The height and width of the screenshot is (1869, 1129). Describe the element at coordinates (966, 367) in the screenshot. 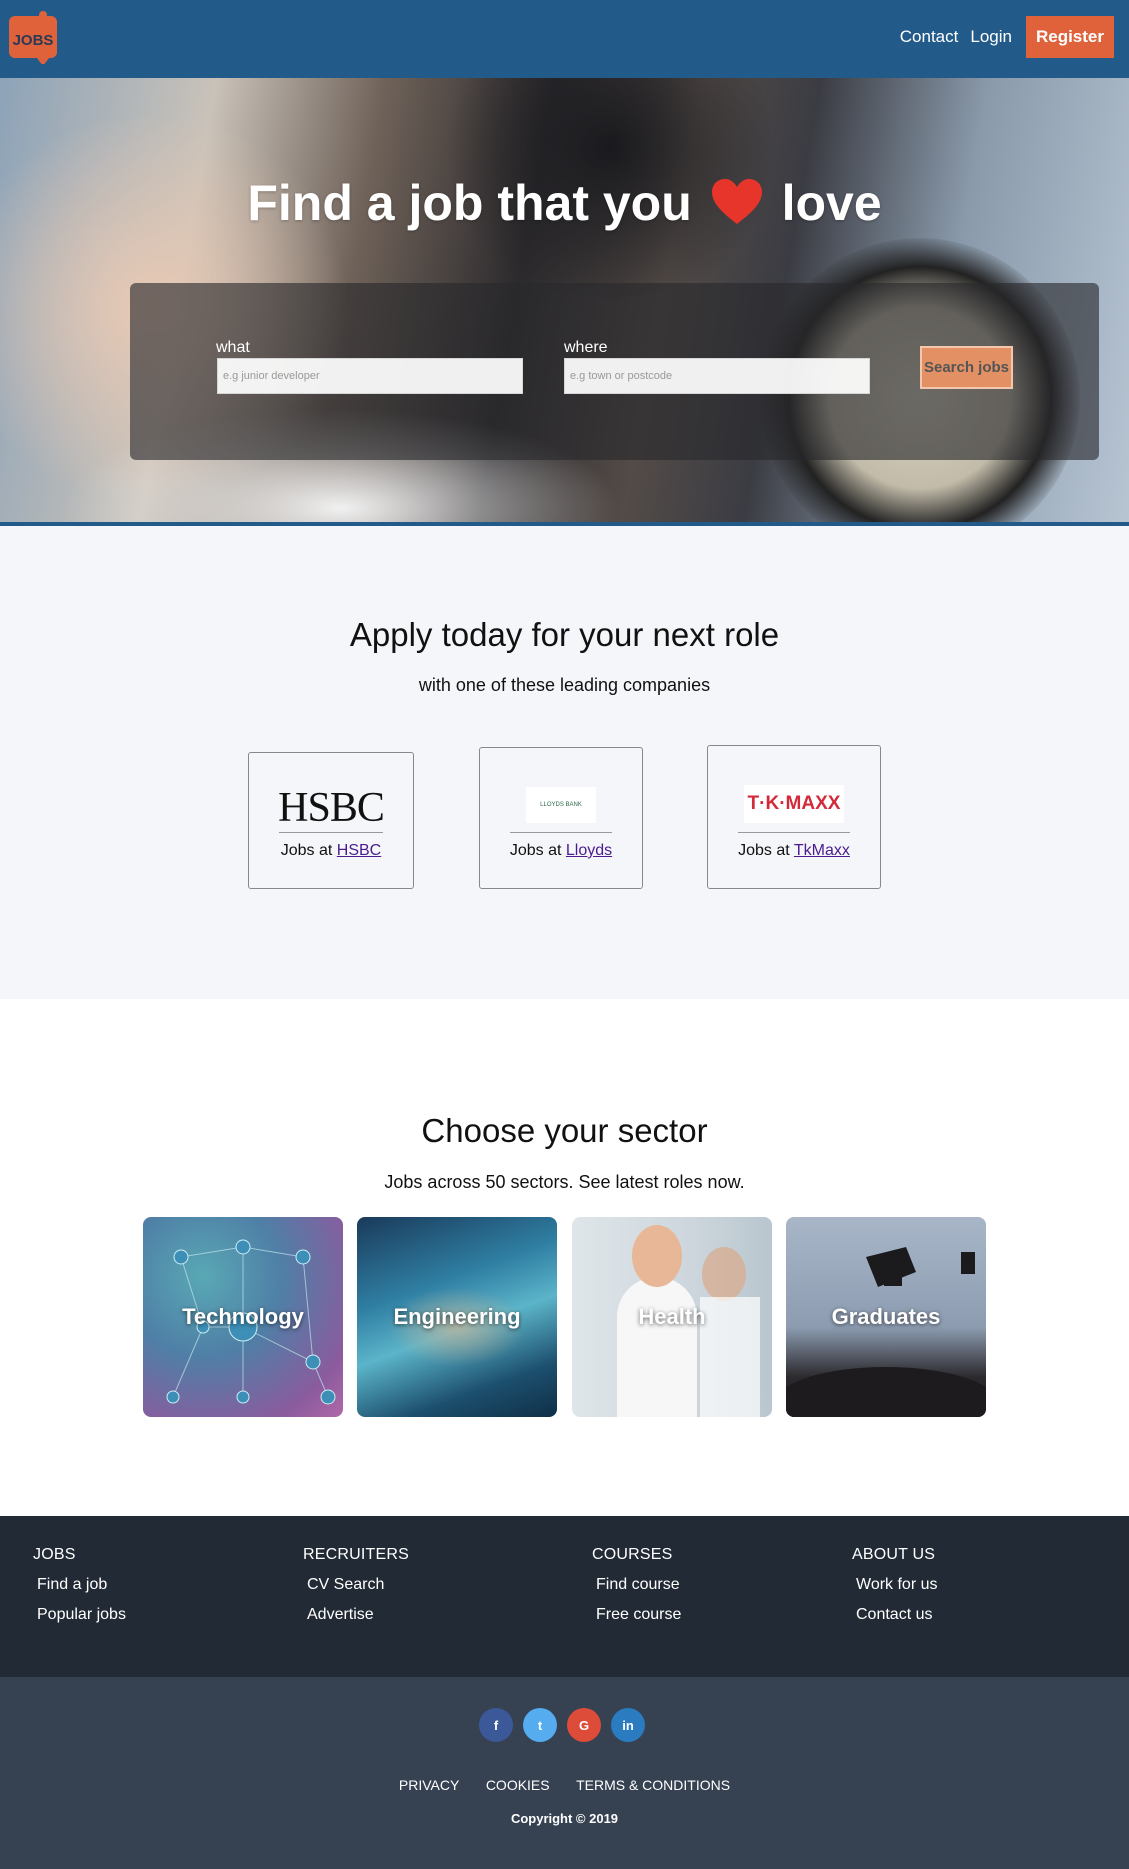

I see `search-jobs-button: Search jobs` at that location.